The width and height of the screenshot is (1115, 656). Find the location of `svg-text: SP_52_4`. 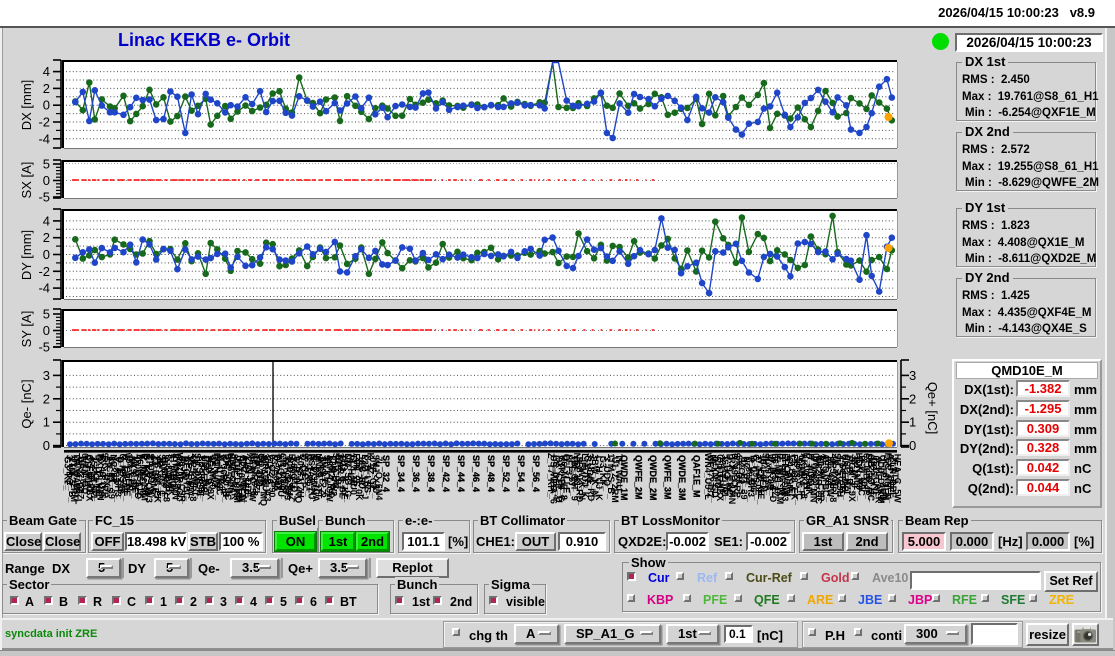

svg-text: SP_52_4 is located at coordinates (506, 473).